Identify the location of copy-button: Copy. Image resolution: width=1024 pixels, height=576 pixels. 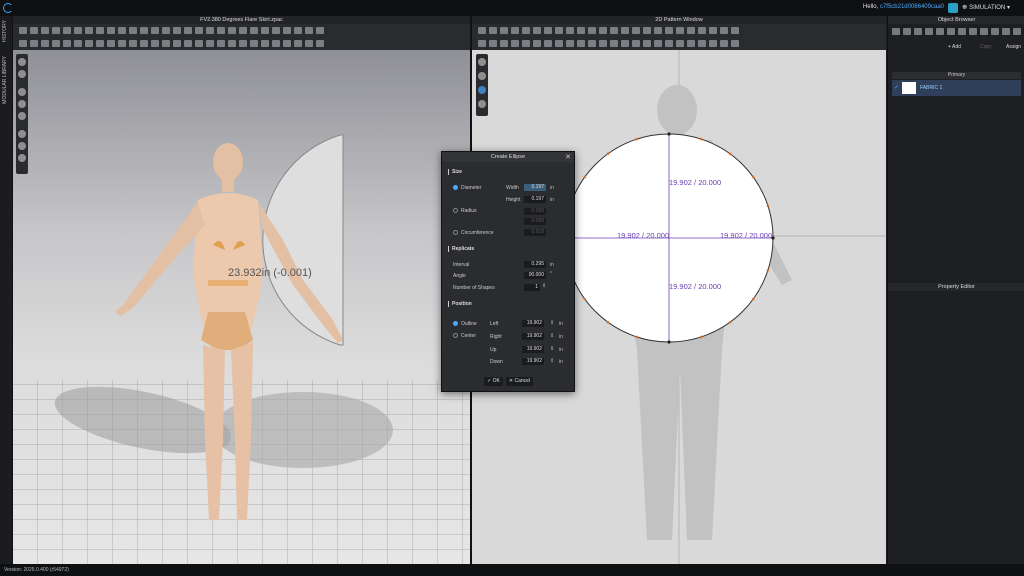
(986, 47).